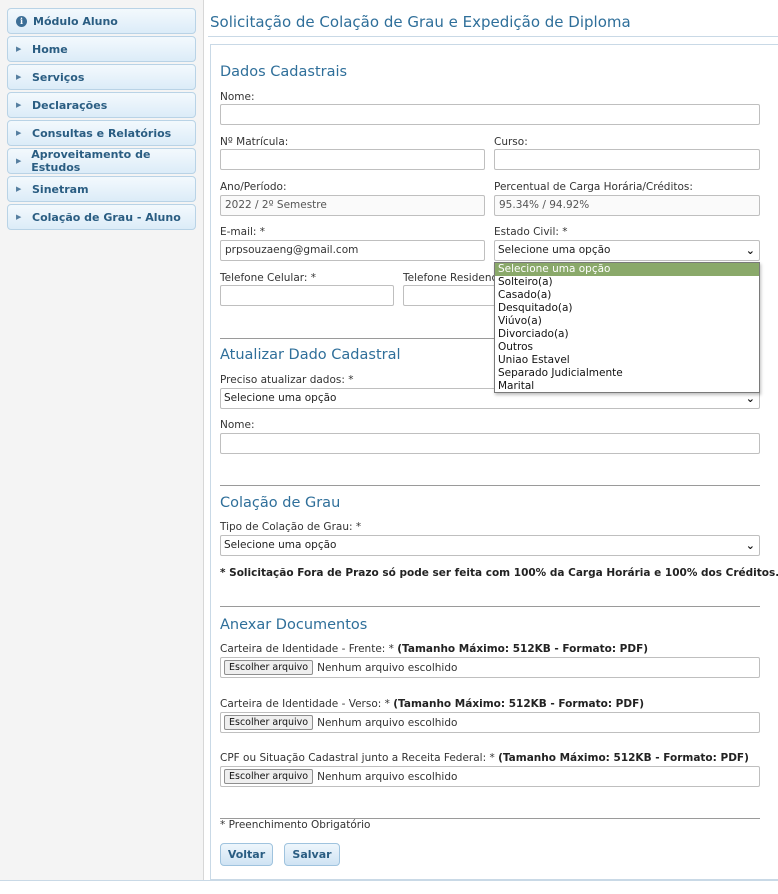 This screenshot has width=778, height=894. What do you see at coordinates (280, 503) in the screenshot?
I see `section-heading-colacao: Colação de Grau` at bounding box center [280, 503].